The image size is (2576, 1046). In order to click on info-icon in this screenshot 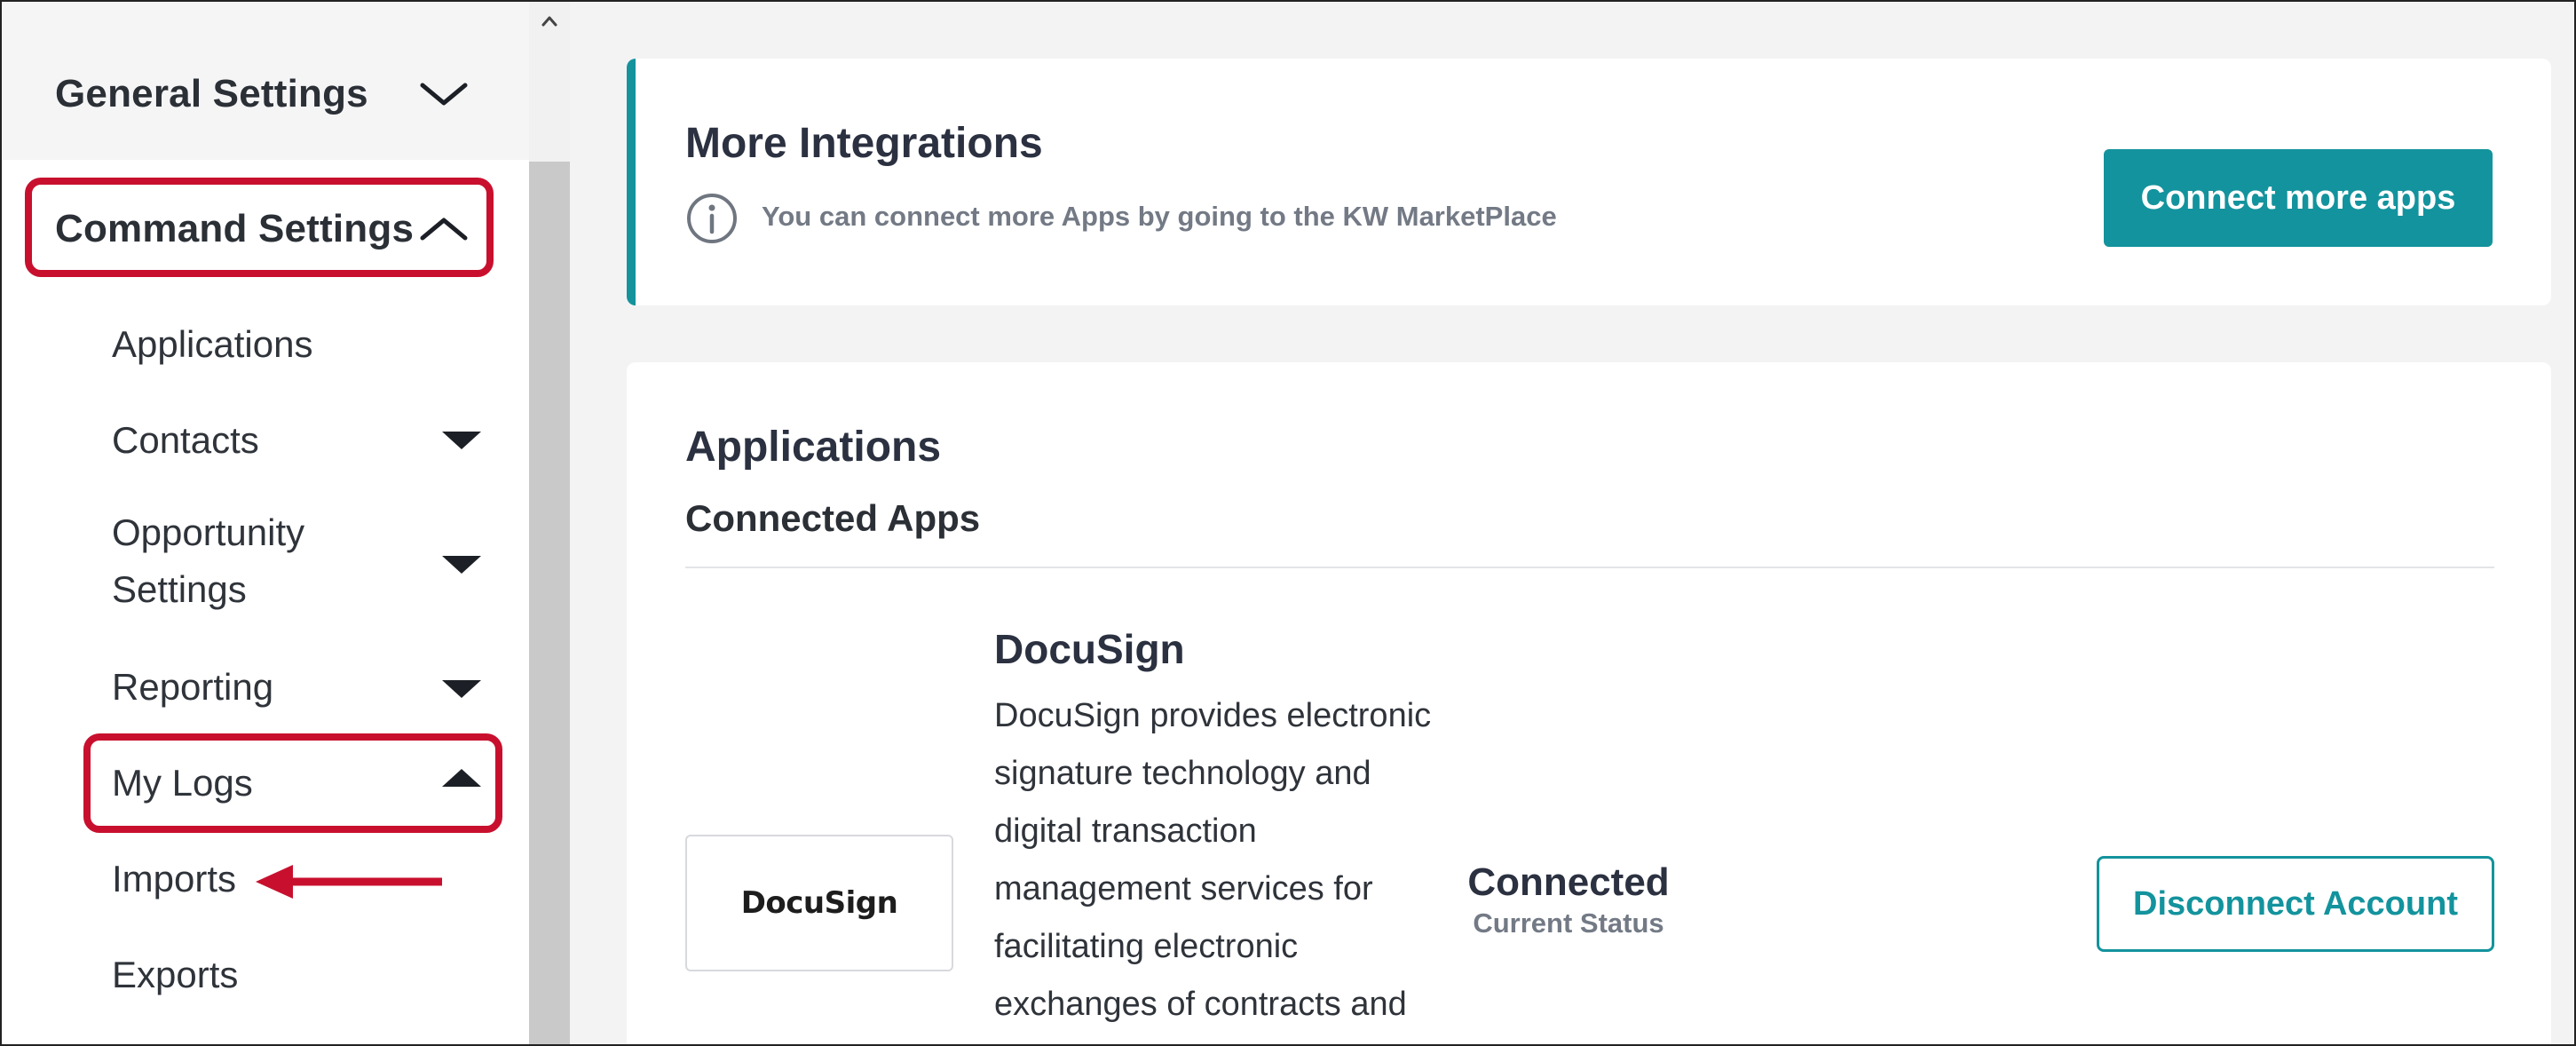, I will do `click(712, 219)`.